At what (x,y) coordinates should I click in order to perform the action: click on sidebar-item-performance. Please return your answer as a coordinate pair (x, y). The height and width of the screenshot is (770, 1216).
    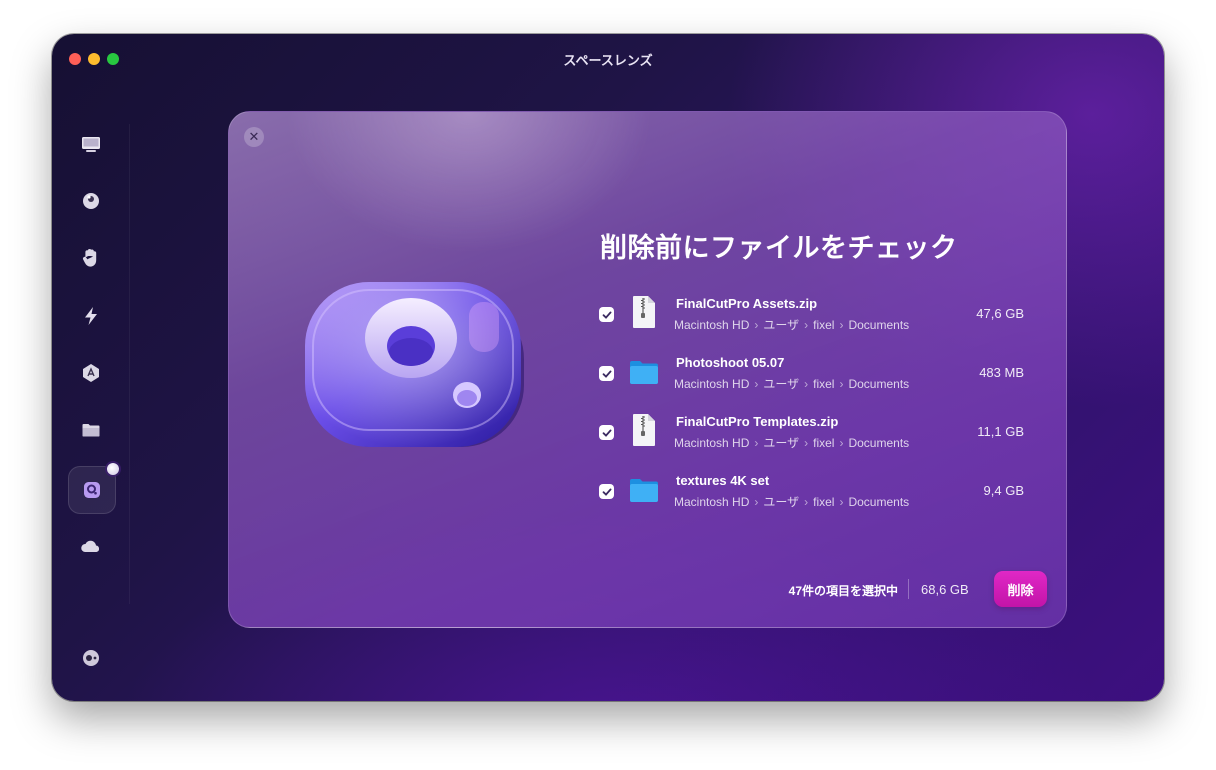
    Looking at the image, I should click on (91, 316).